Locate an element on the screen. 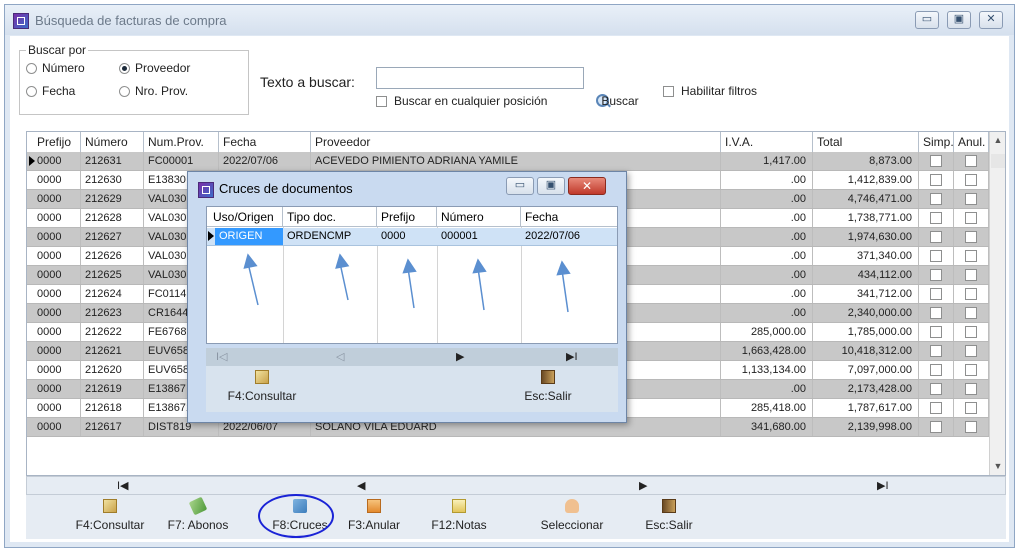 The image size is (1019, 552). annotation-arrows is located at coordinates (407, 283).